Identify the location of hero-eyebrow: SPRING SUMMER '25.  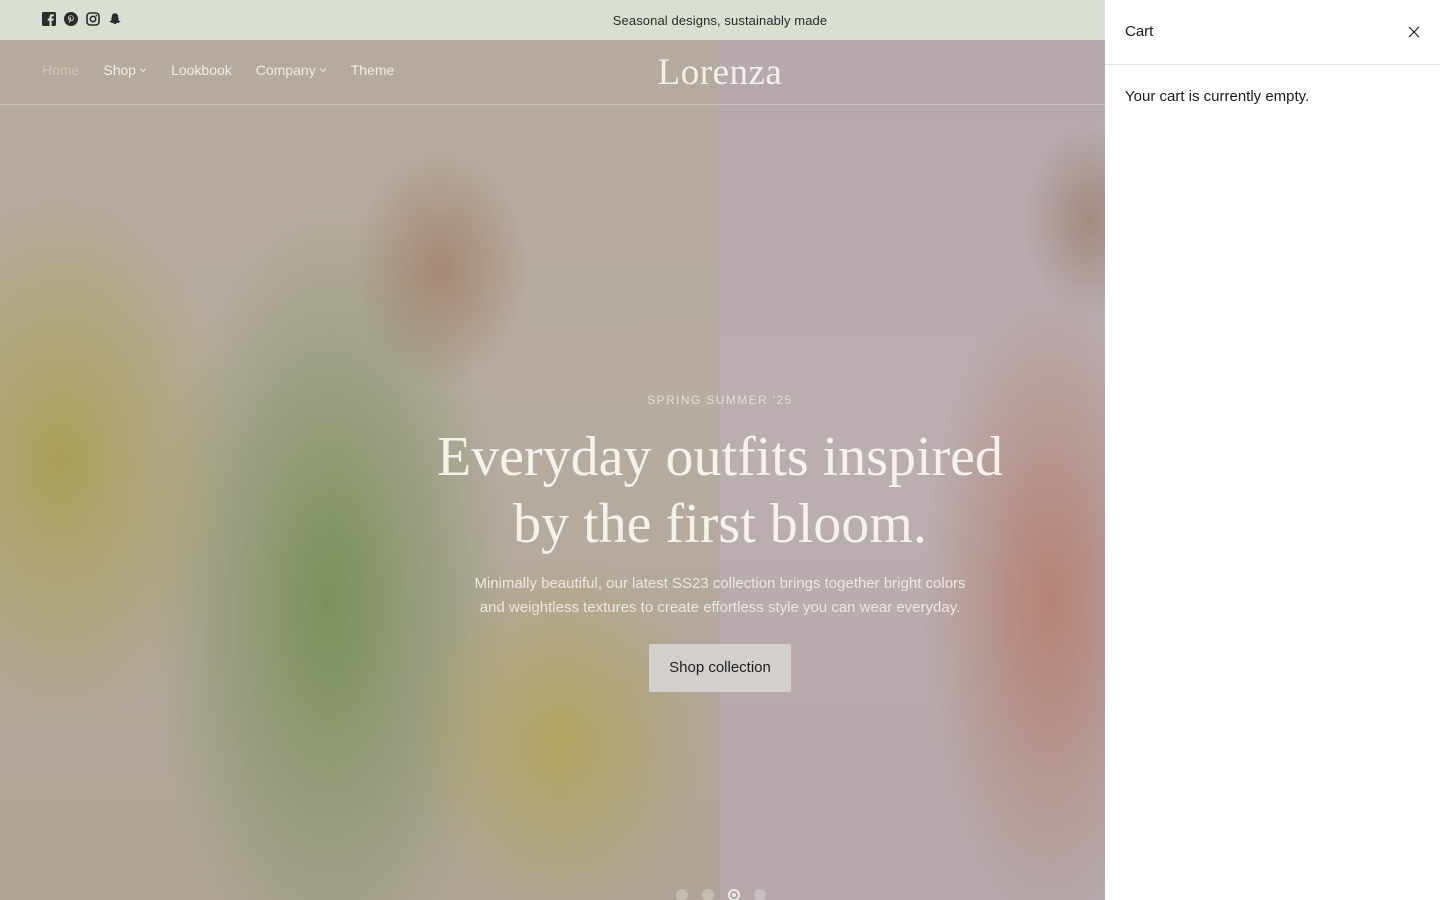
(720, 400).